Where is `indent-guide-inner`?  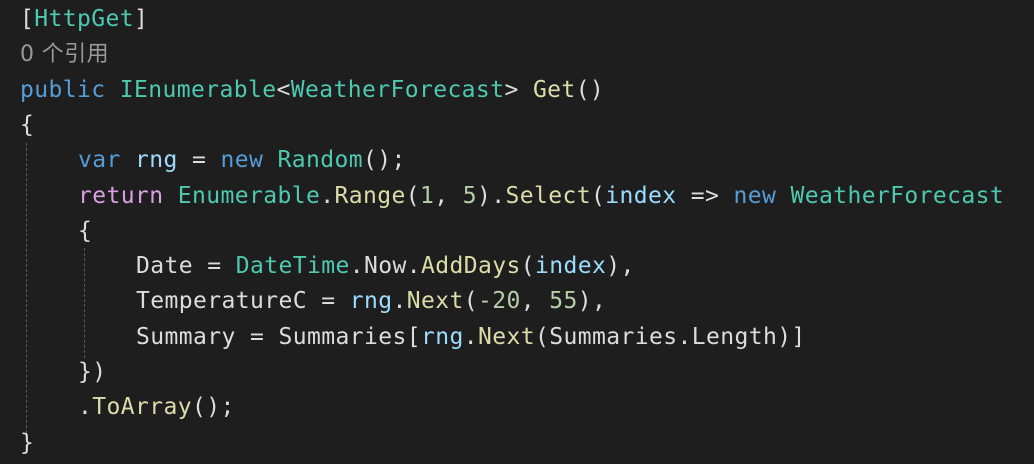 indent-guide-inner is located at coordinates (84, 303).